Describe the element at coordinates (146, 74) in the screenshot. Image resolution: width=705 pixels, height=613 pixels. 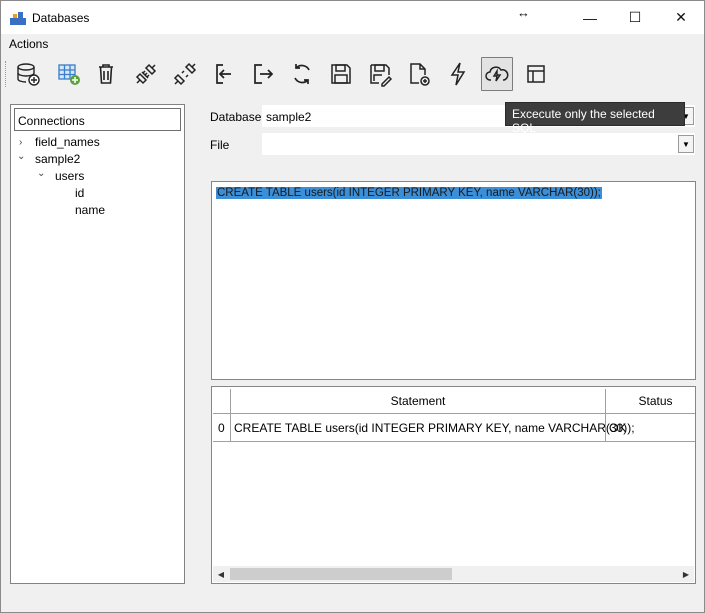
I see `connect-icon` at that location.